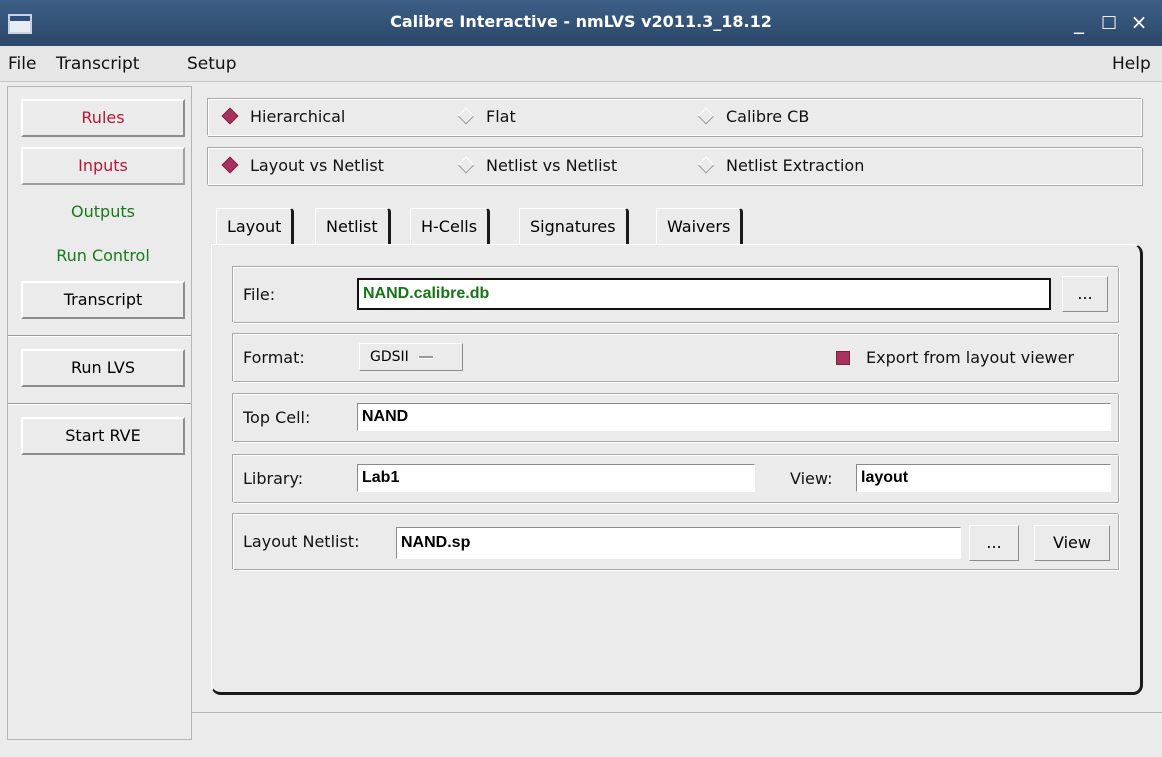 The height and width of the screenshot is (757, 1162). I want to click on file-label: File:, so click(259, 294).